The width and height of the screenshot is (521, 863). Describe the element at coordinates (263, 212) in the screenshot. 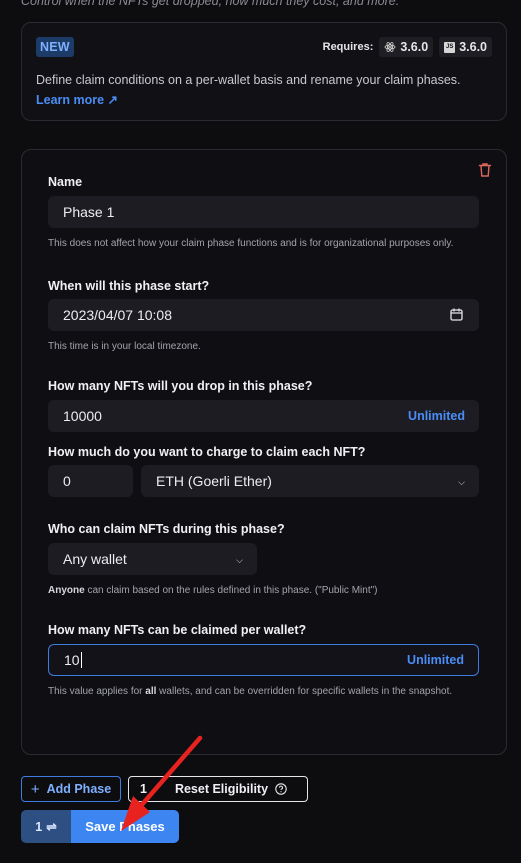

I see `phase-name-input: Phase 1` at that location.